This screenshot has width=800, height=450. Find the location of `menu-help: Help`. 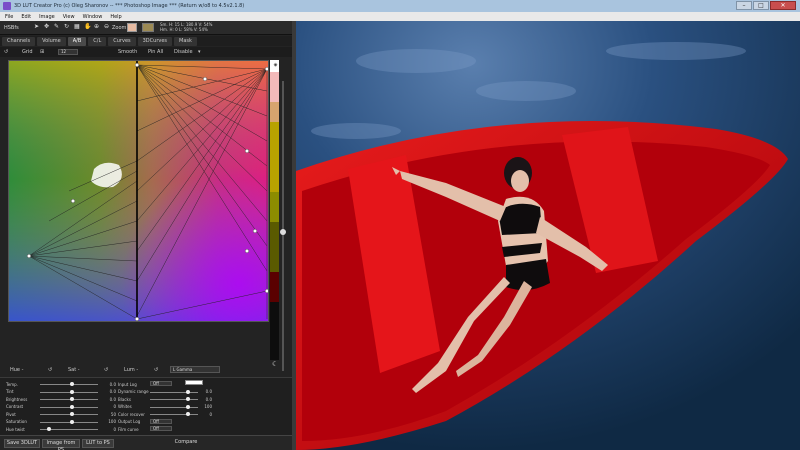

menu-help: Help is located at coordinates (115, 17).